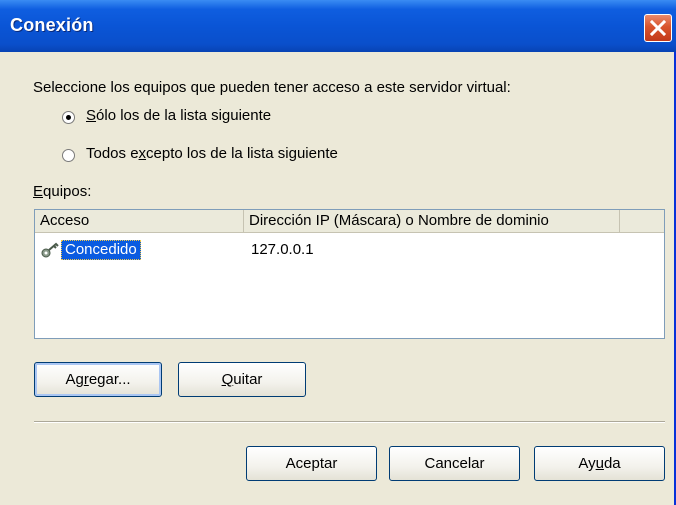 The image size is (676, 505). Describe the element at coordinates (248, 379) in the screenshot. I see `remove-button-rest: uitar` at that location.